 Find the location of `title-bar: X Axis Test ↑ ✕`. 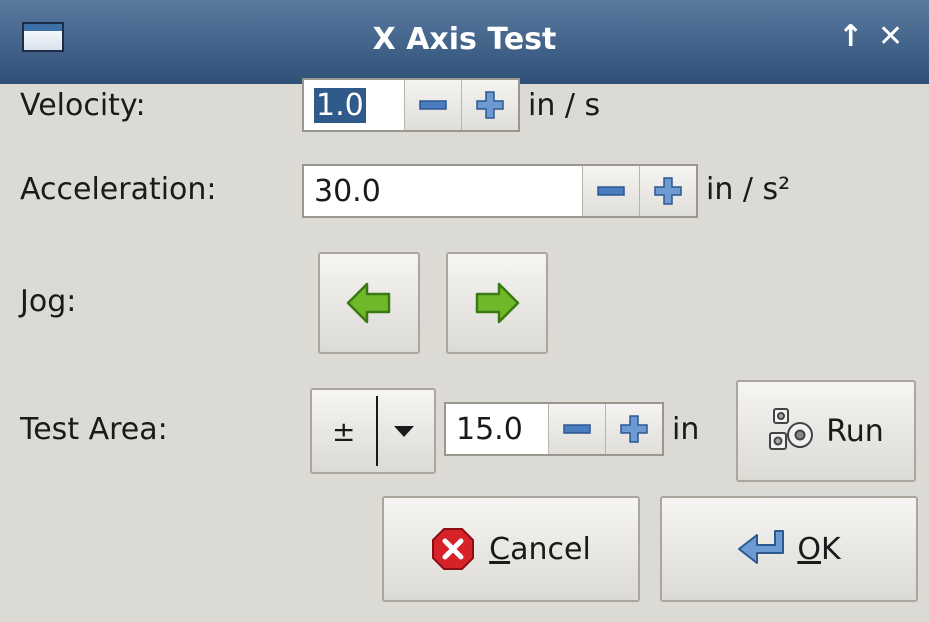

title-bar: X Axis Test ↑ ✕ is located at coordinates (464, 42).